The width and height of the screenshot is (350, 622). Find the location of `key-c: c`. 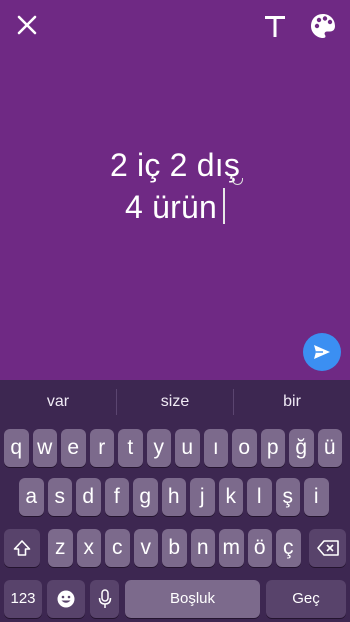

key-c: c is located at coordinates (117, 548).